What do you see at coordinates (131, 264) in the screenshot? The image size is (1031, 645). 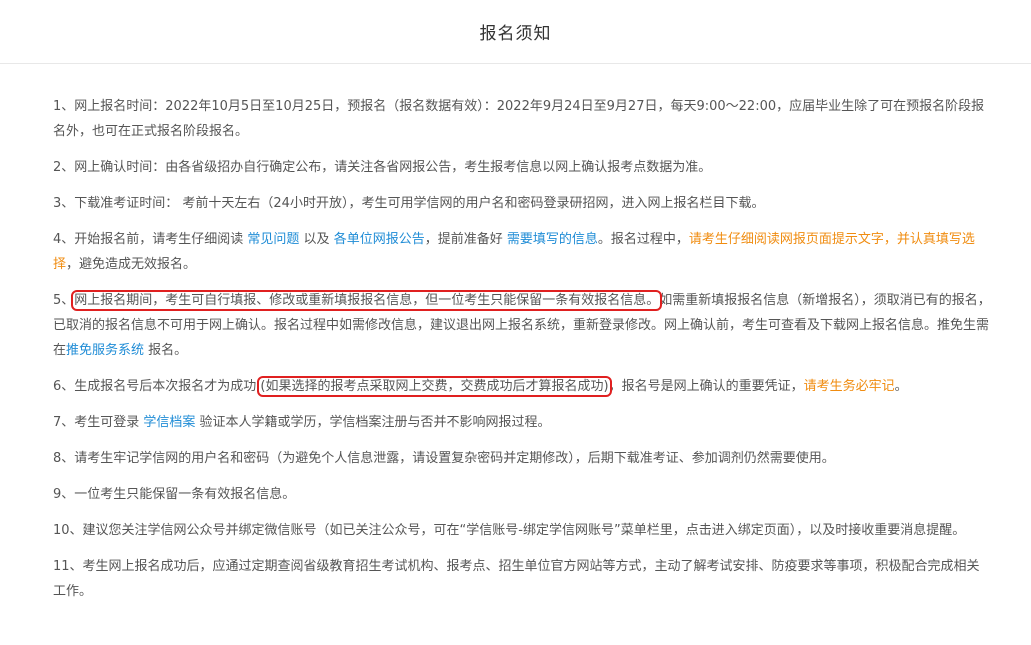 I see `text: ，避免造成无效报名。` at bounding box center [131, 264].